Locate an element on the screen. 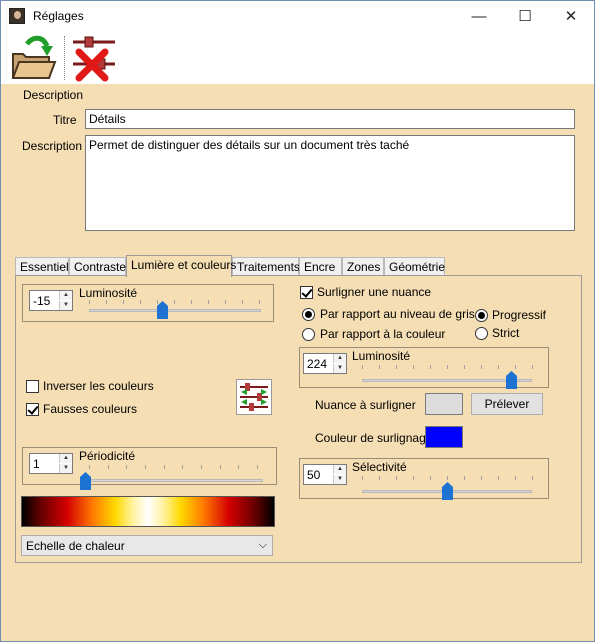 The width and height of the screenshot is (595, 642). palette-editor-button is located at coordinates (254, 397).